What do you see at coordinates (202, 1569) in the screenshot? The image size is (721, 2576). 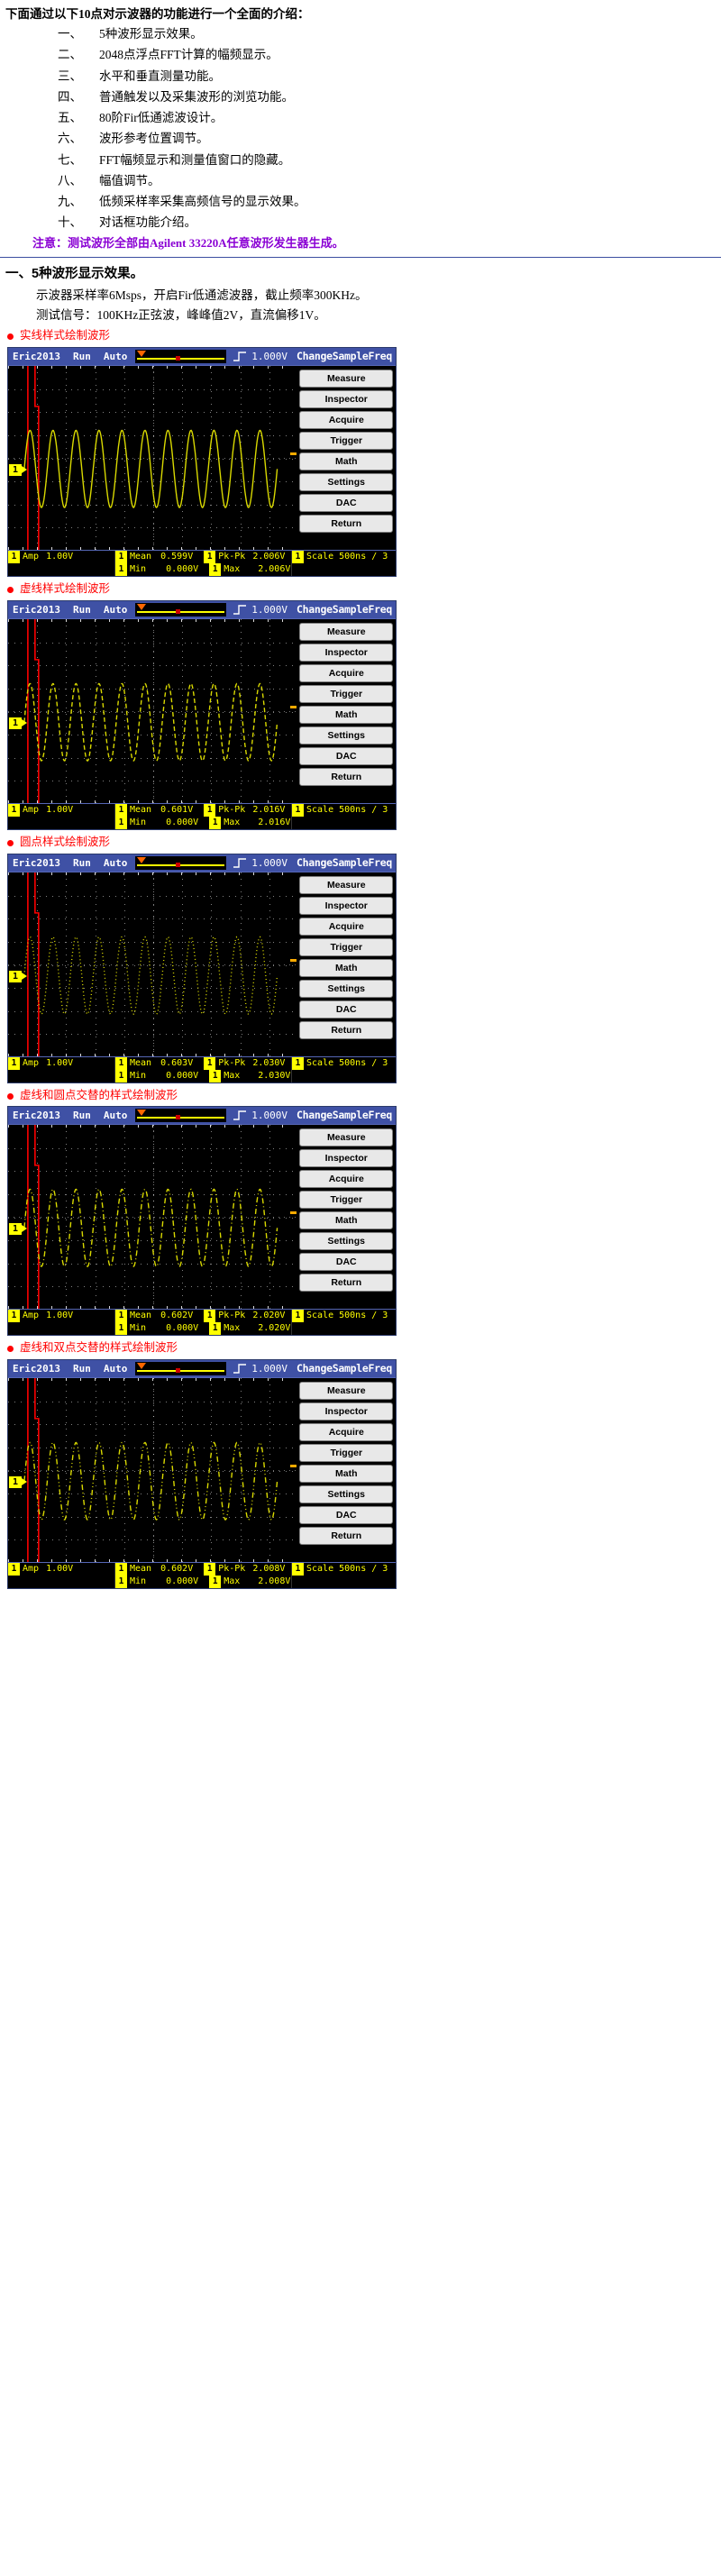 I see `mean-pkpk-cell: 1 Mean 0.602V 1 Pk-Pk 2.008V` at bounding box center [202, 1569].